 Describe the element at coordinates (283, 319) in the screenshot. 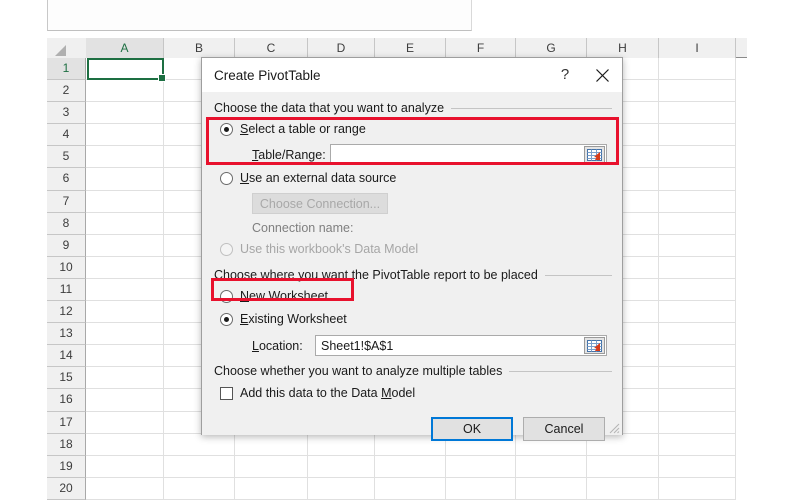

I see `radio-existing-worksheet: Existing Worksheet` at that location.